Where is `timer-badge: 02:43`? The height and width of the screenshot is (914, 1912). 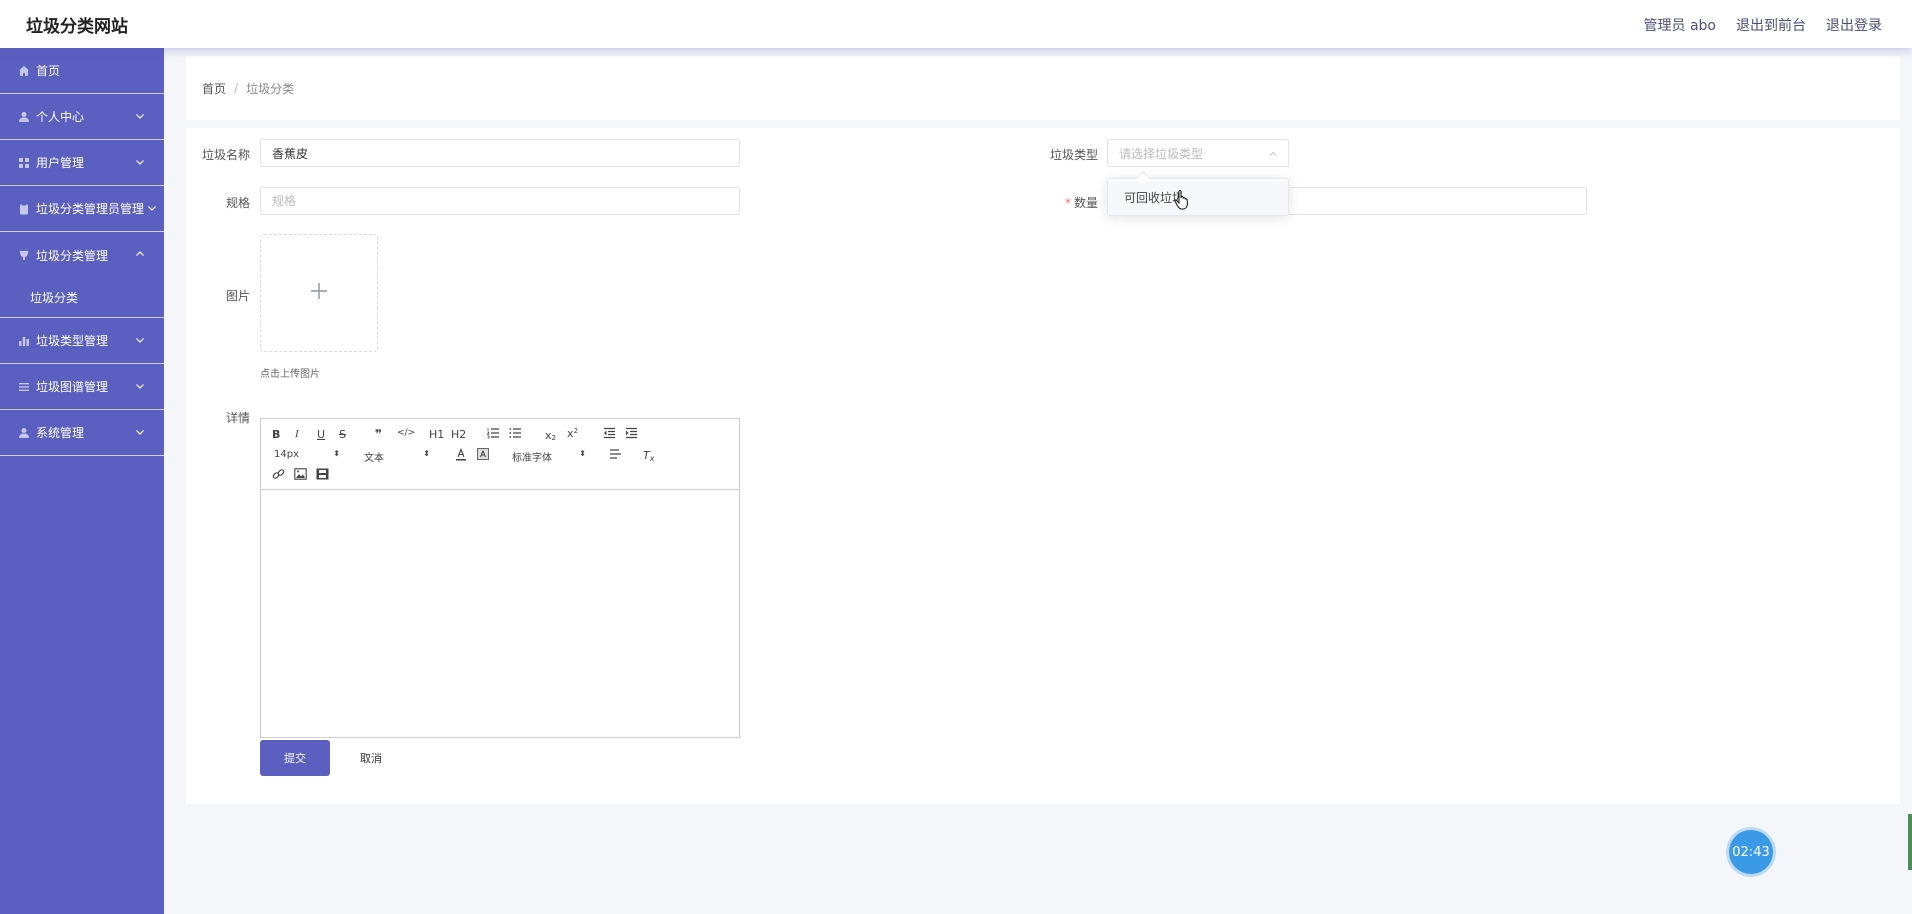 timer-badge: 02:43 is located at coordinates (1751, 852).